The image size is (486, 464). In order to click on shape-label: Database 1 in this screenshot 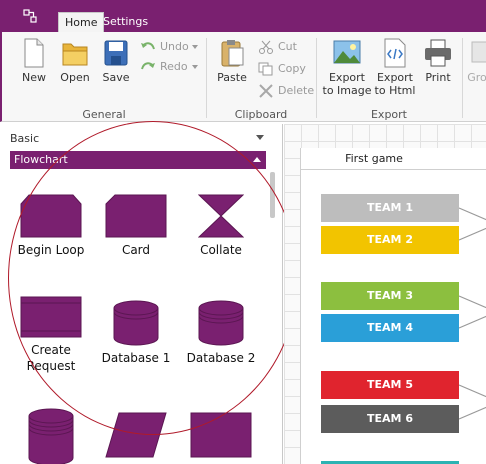, I will do `click(136, 358)`.